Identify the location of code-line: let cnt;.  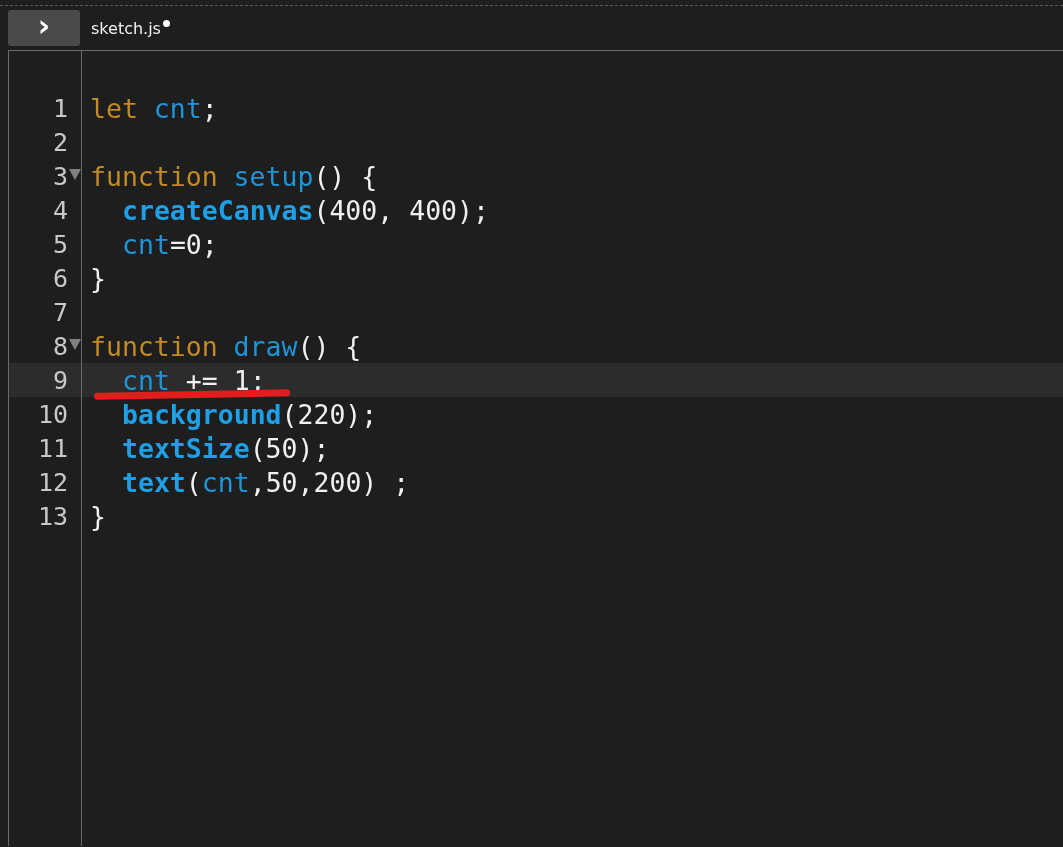
(154, 108).